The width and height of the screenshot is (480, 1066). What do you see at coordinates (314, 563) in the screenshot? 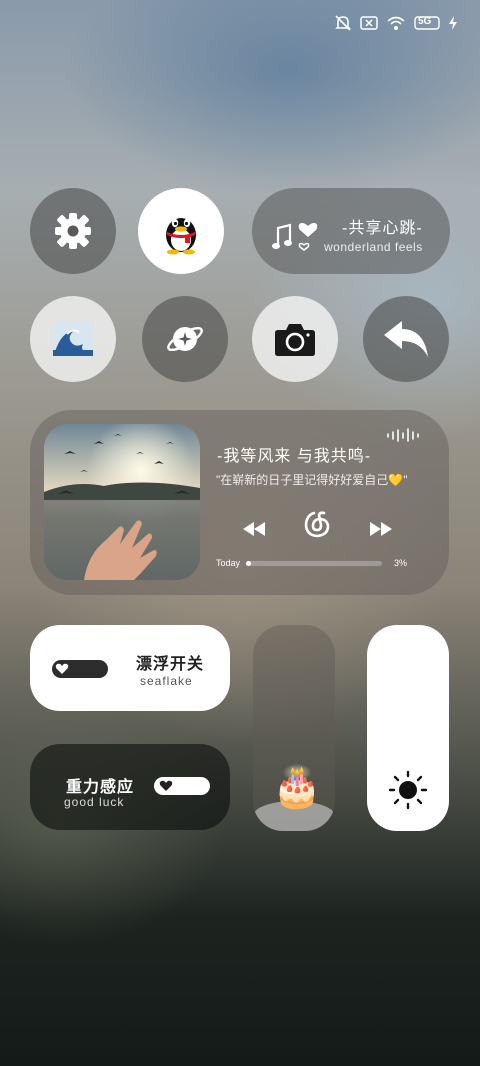
I see `progress-bar` at bounding box center [314, 563].